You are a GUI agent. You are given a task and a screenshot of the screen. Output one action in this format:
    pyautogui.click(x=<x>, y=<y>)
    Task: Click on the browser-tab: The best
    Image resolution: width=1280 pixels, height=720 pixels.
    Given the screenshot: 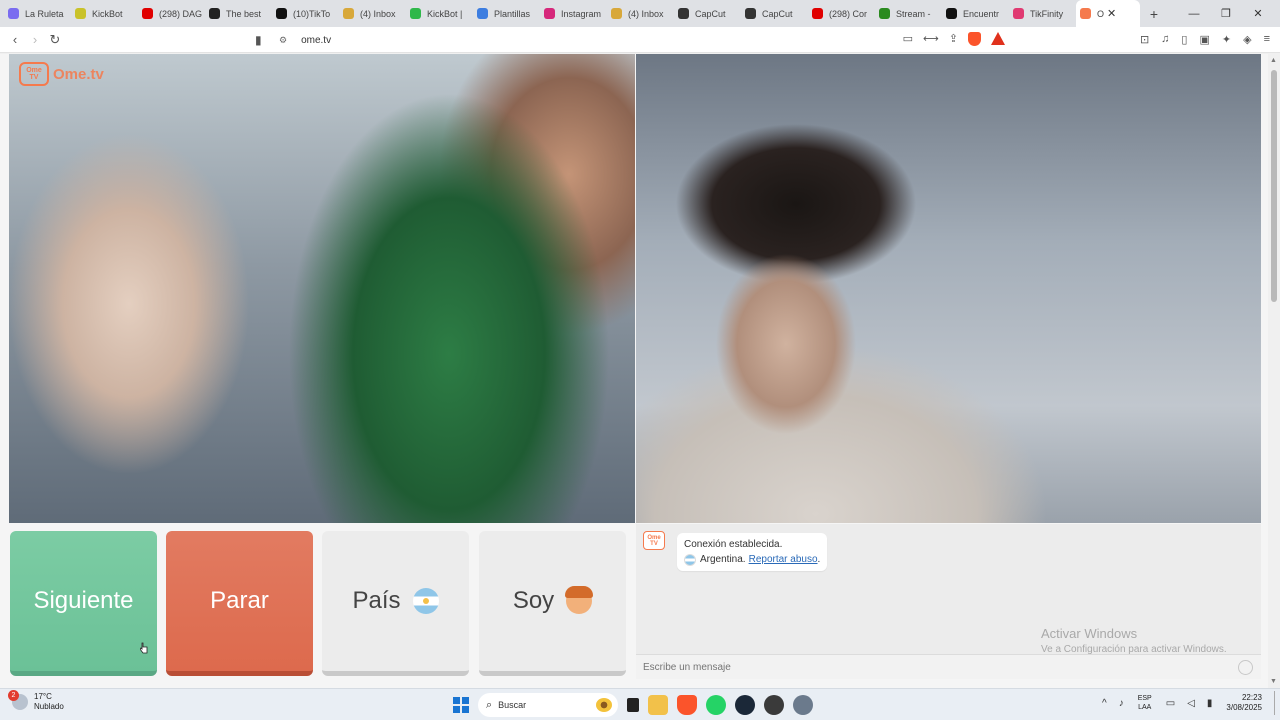 What is the action you would take?
    pyautogui.click(x=238, y=13)
    